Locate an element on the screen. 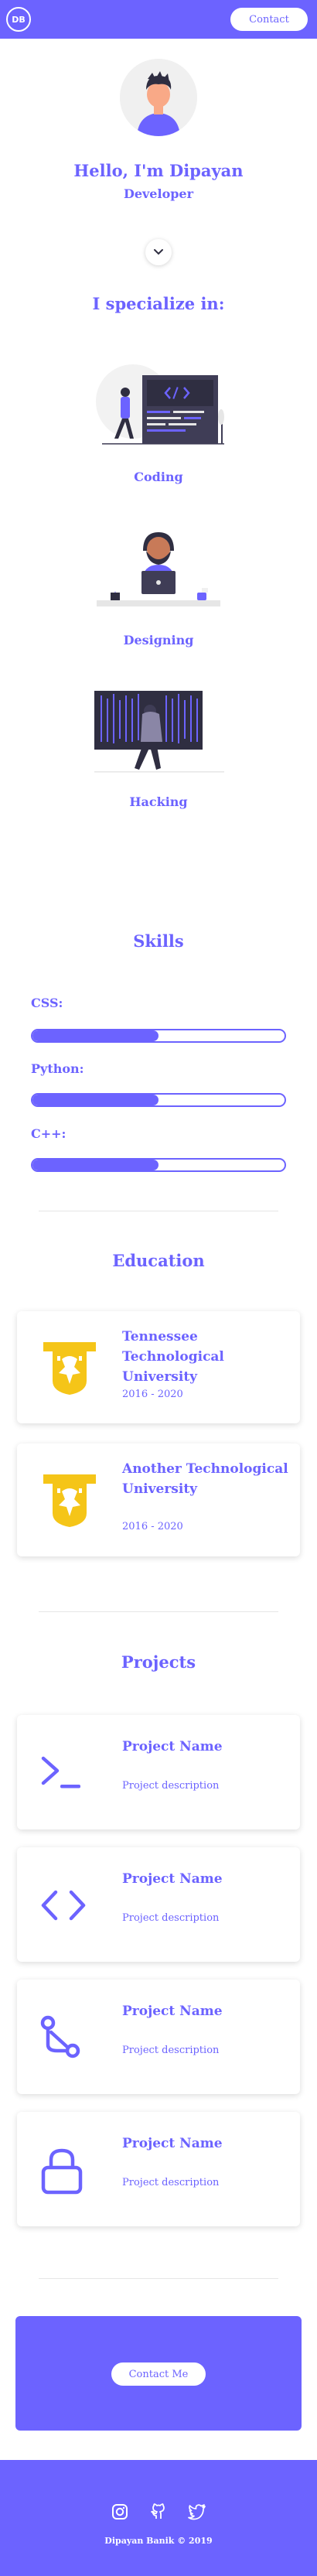  skill-bar-css is located at coordinates (158, 1036).